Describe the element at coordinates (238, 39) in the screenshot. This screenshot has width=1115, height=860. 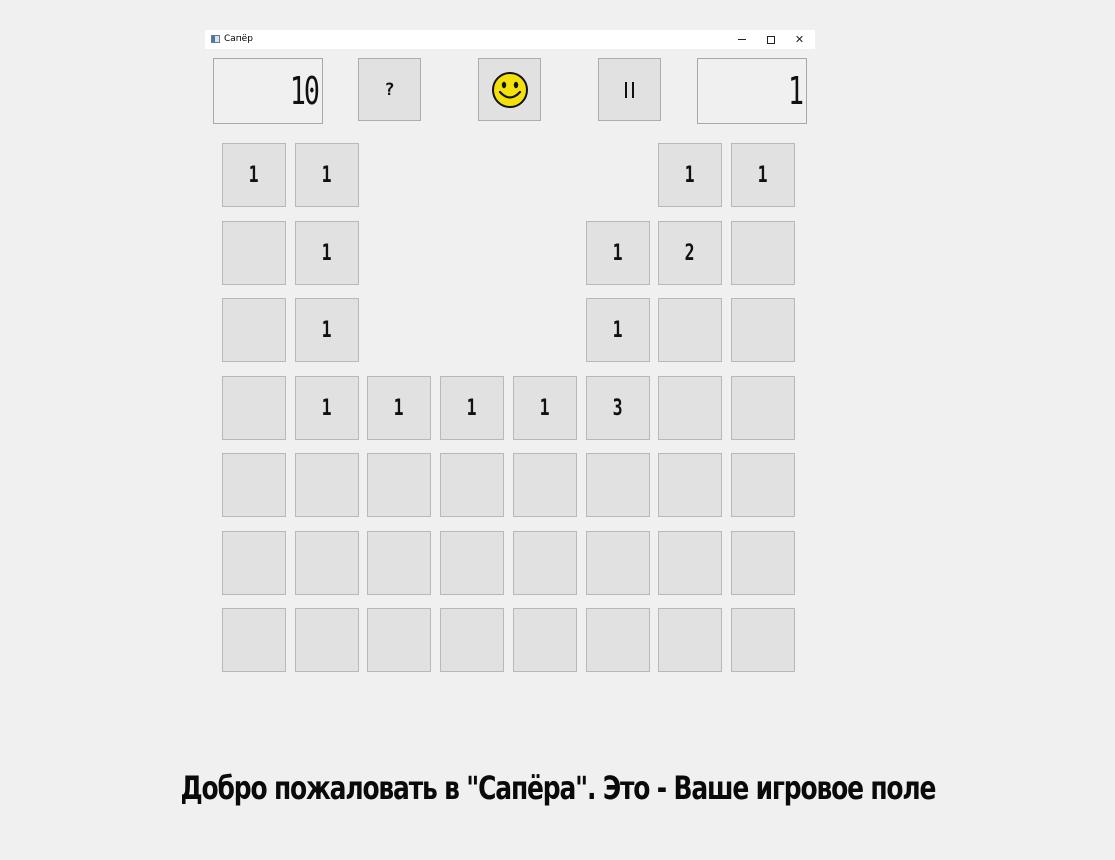
I see `window-title: Сапёр` at that location.